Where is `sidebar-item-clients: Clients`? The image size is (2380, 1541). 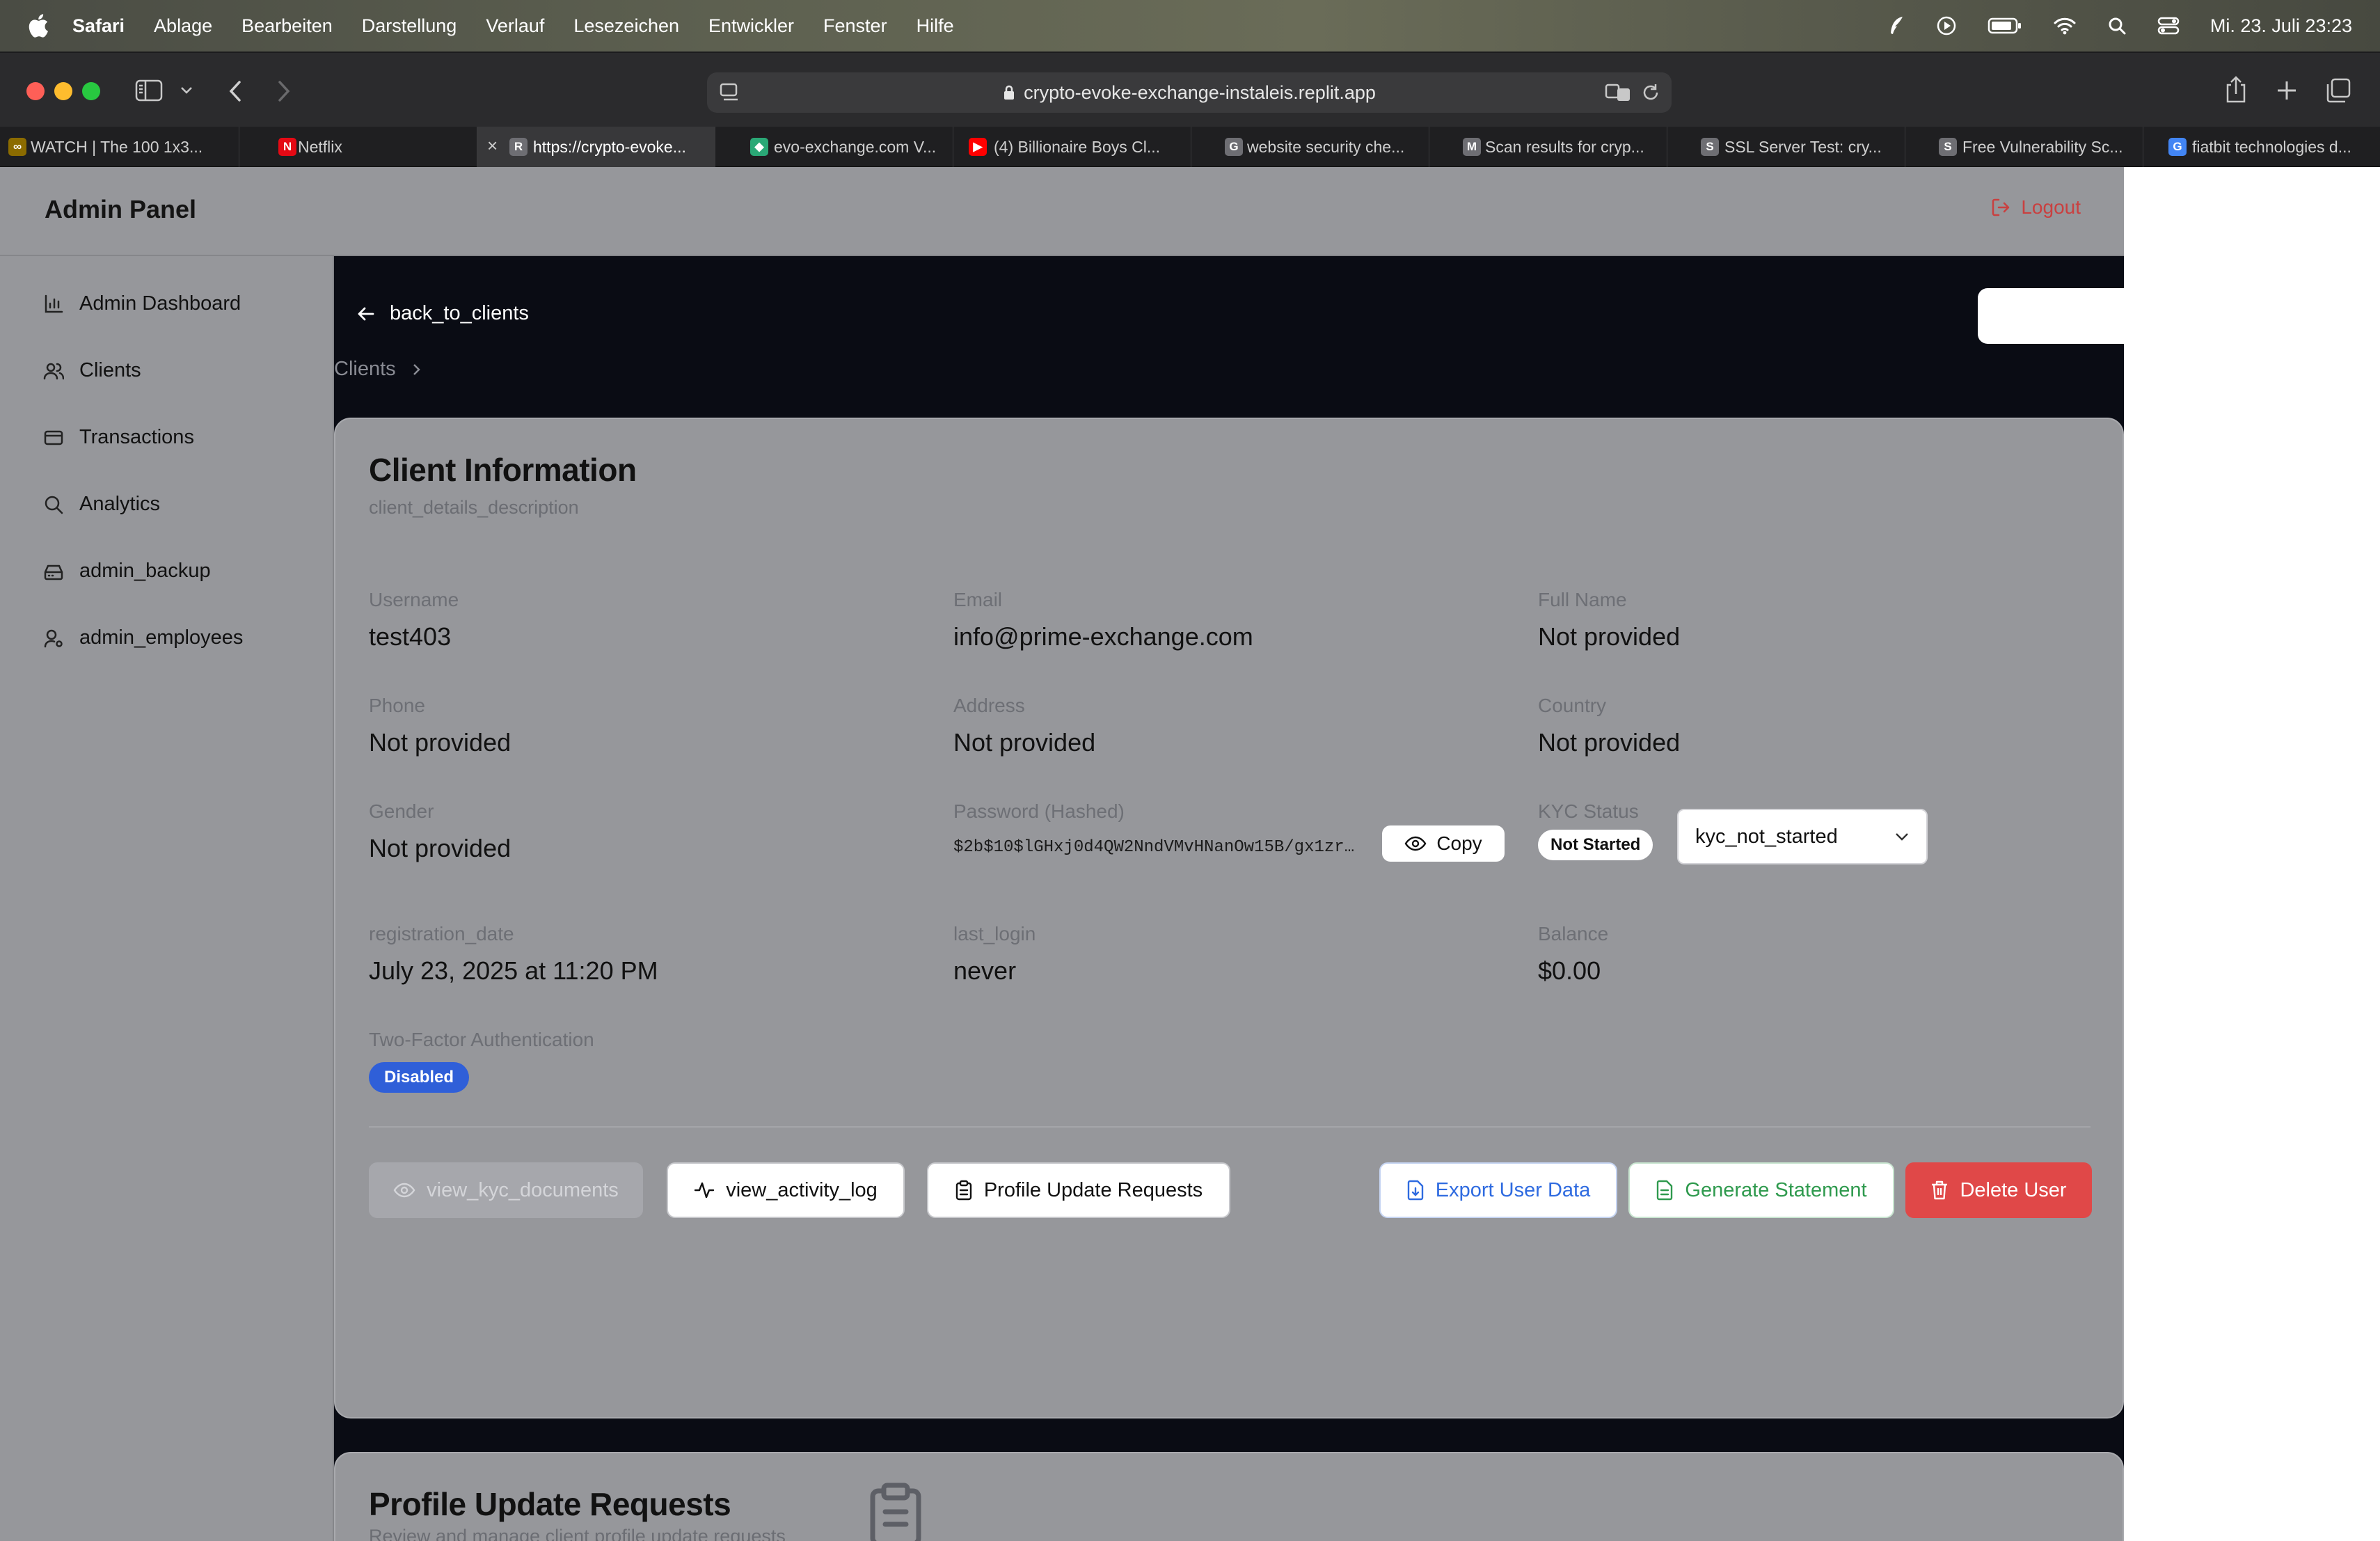 sidebar-item-clients: Clients is located at coordinates (92, 370).